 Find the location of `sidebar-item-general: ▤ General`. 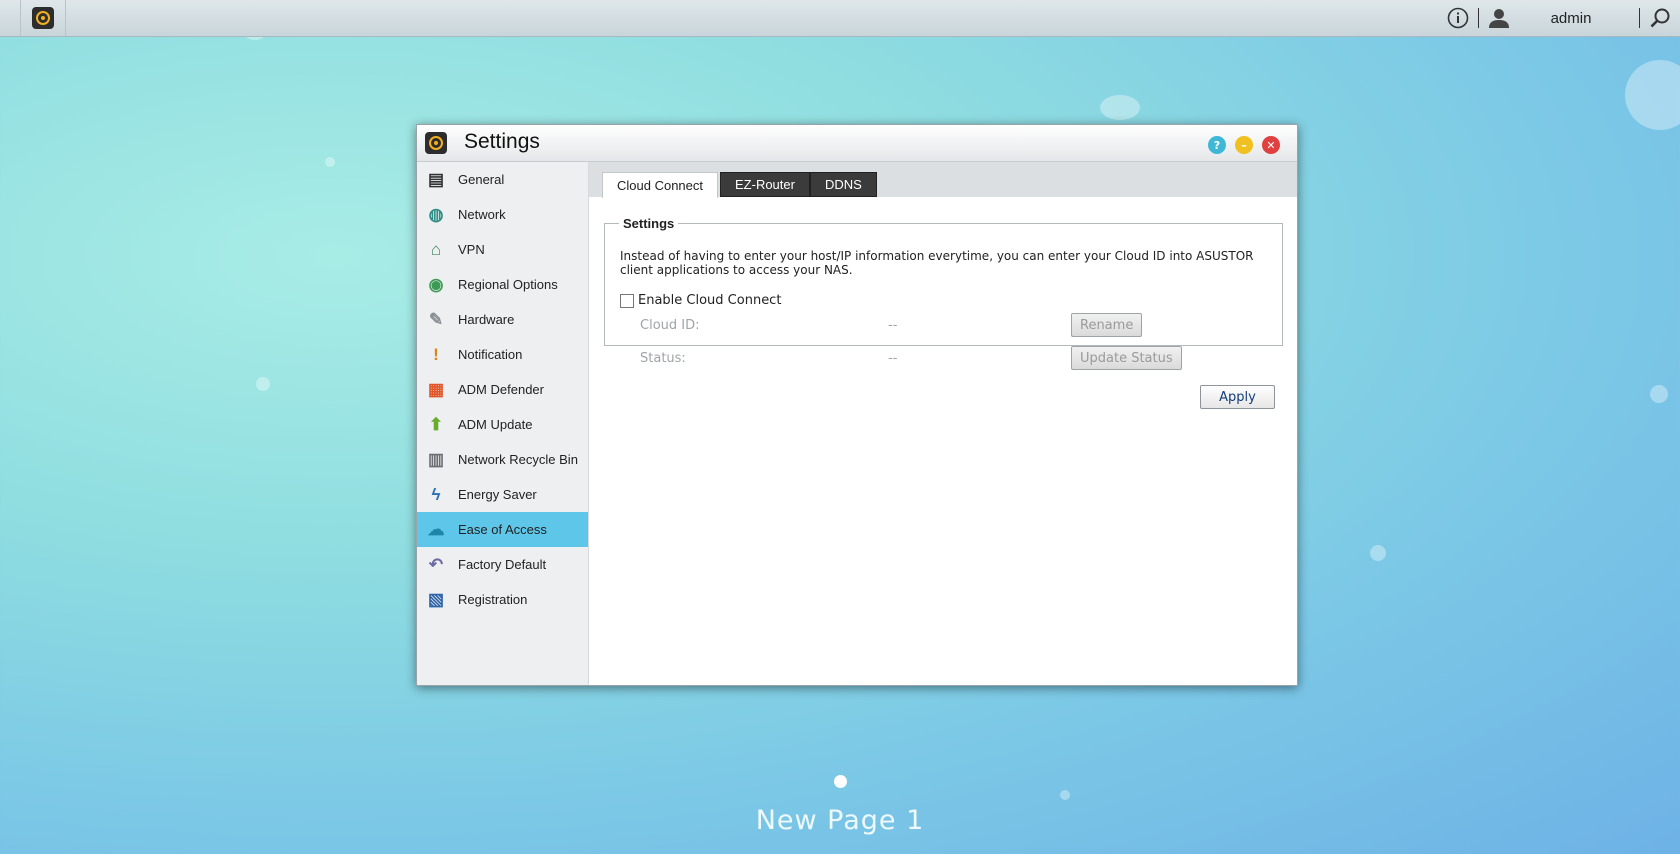

sidebar-item-general: ▤ General is located at coordinates (502, 179).